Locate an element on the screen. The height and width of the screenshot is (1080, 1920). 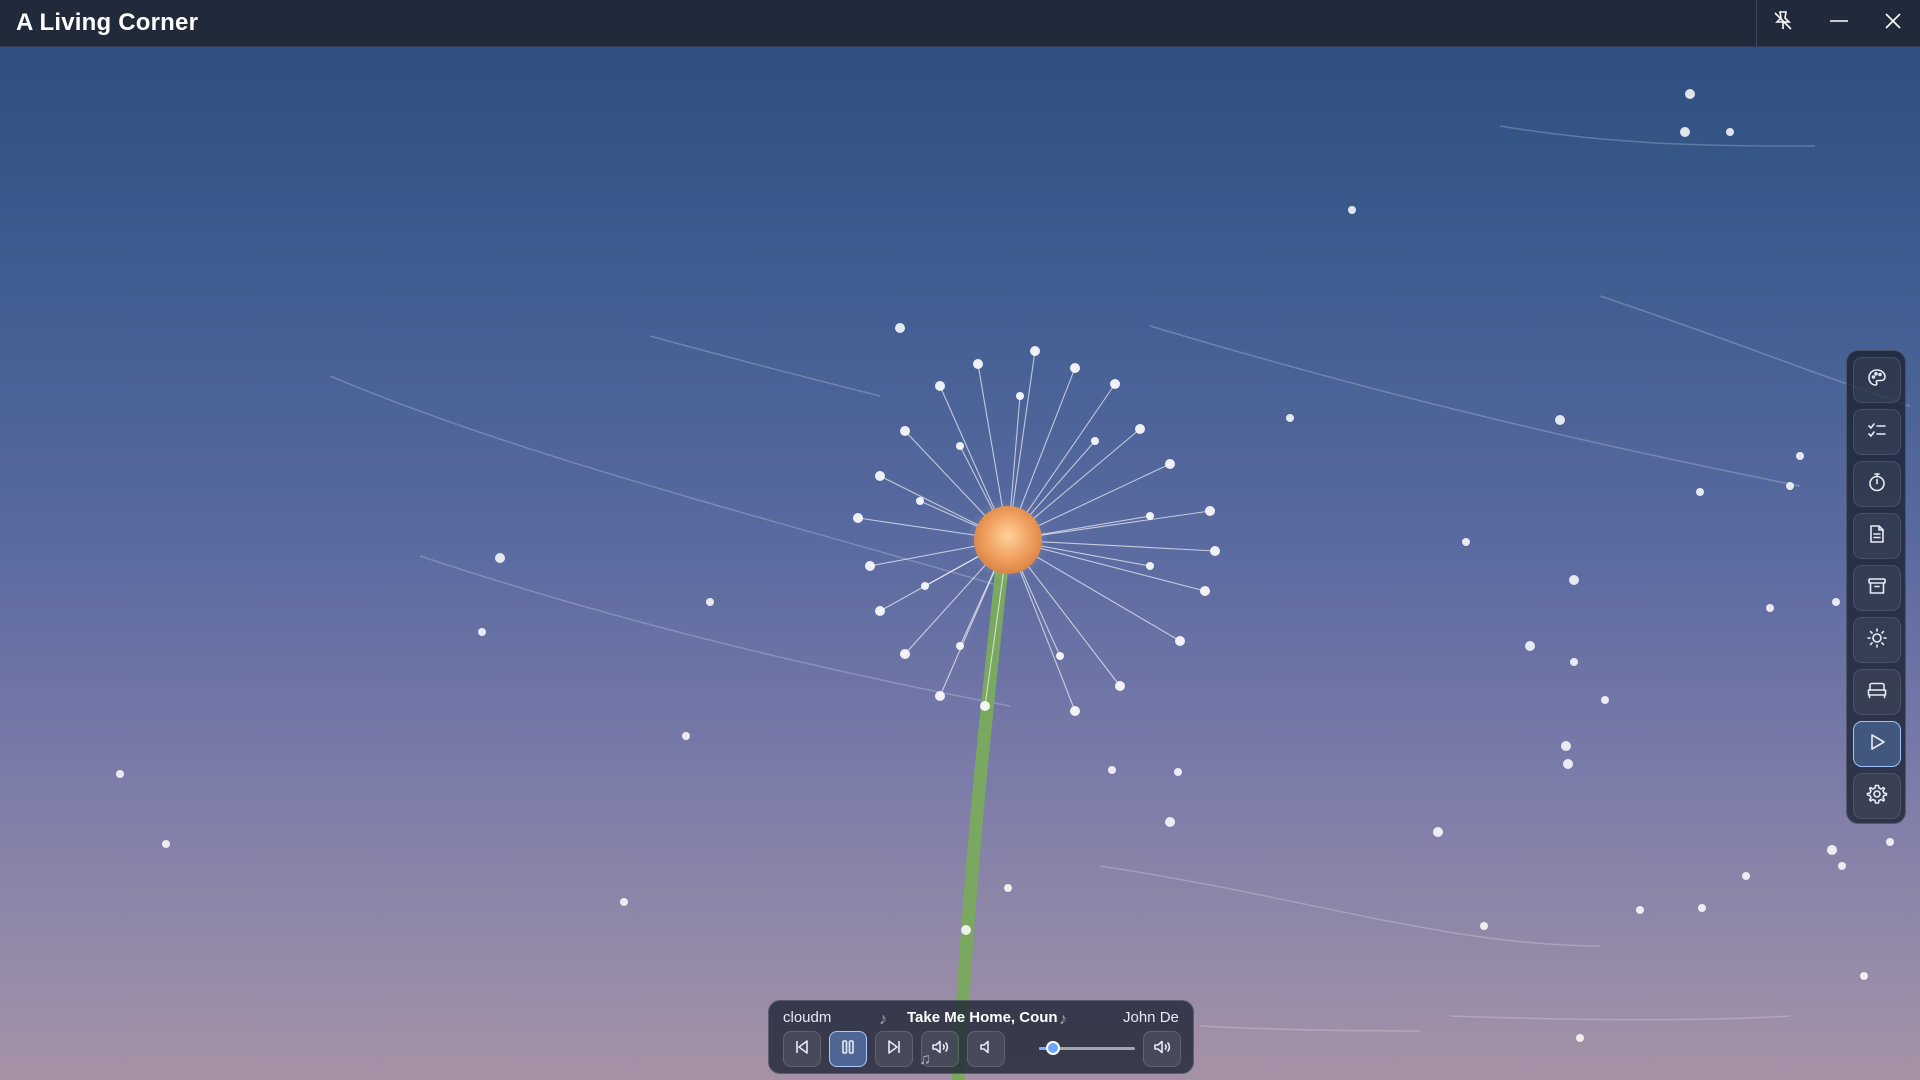
minimize-icon is located at coordinates (1839, 23).